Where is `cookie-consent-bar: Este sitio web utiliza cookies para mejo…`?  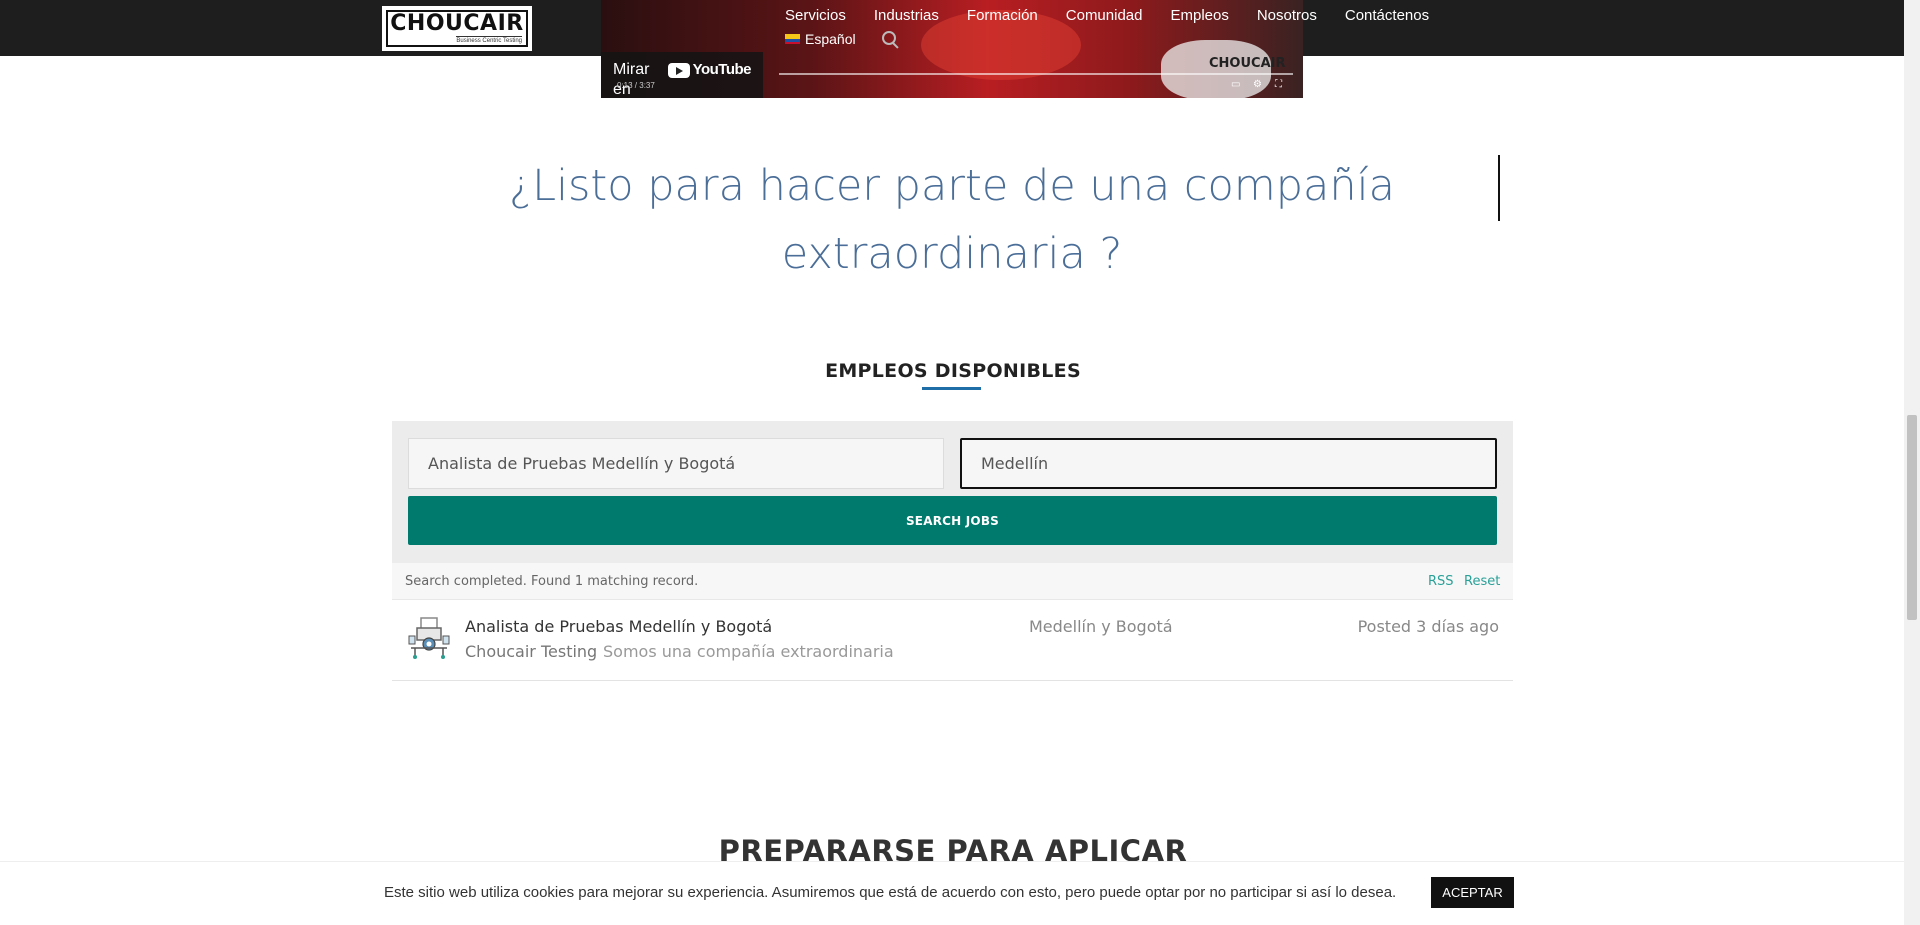 cookie-consent-bar: Este sitio web utiliza cookies para mejo… is located at coordinates (952, 893).